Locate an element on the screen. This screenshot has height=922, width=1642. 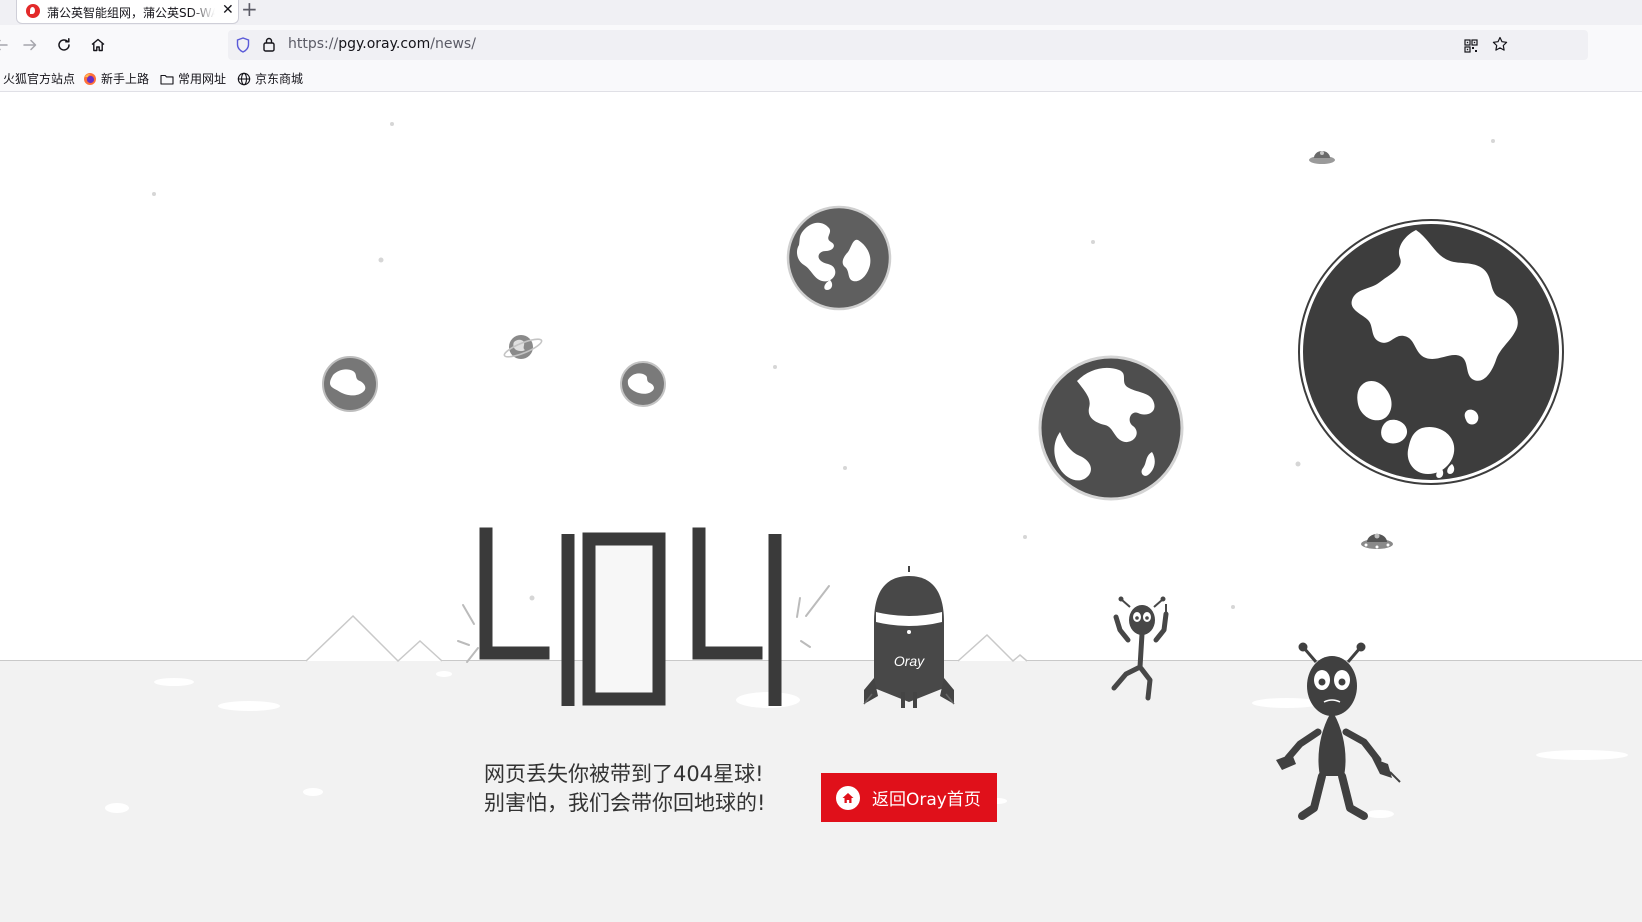
alien-large-illustration is located at coordinates (1338, 731).